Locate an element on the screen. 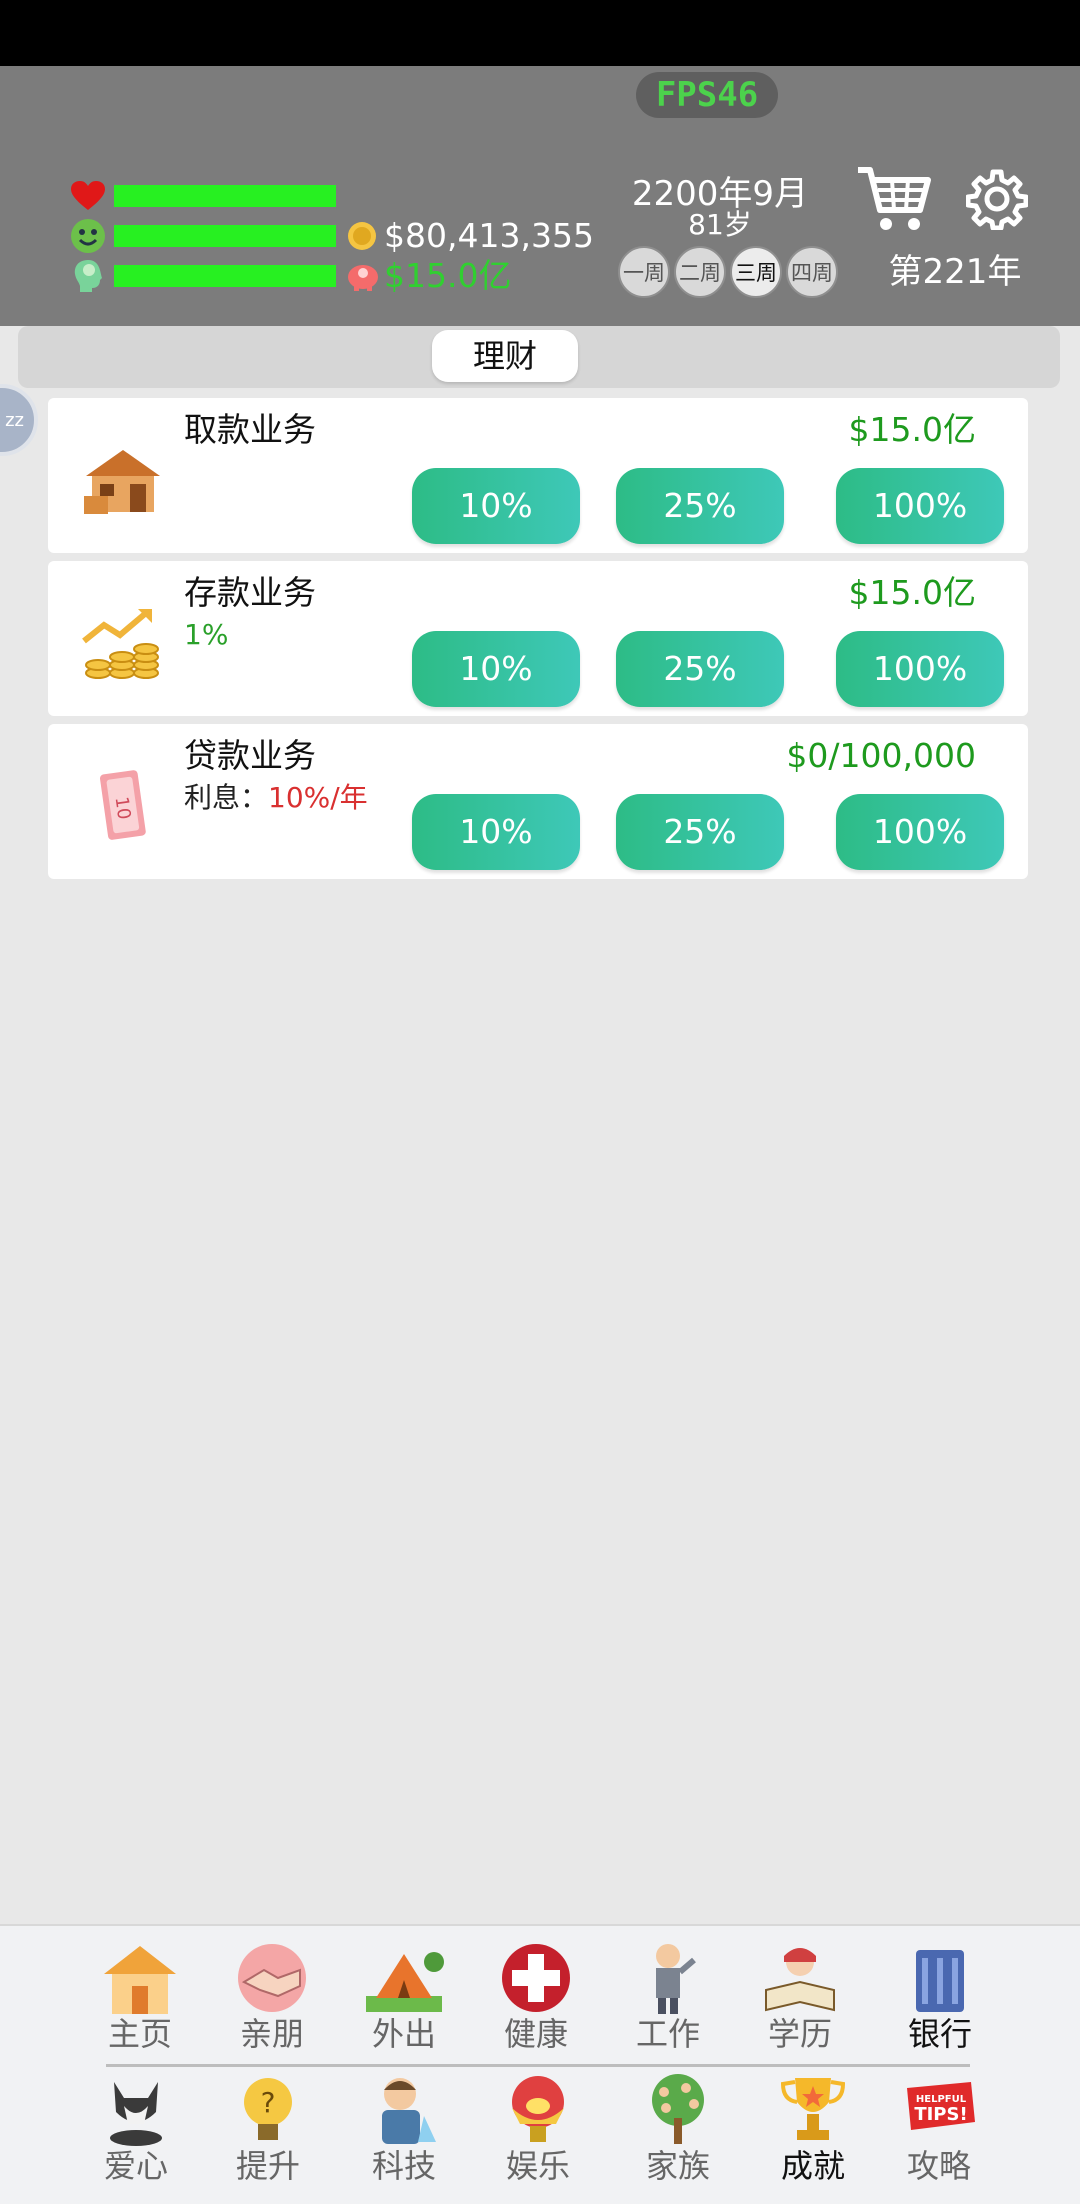 The width and height of the screenshot is (1080, 2204). status-bar is located at coordinates (540, 33).